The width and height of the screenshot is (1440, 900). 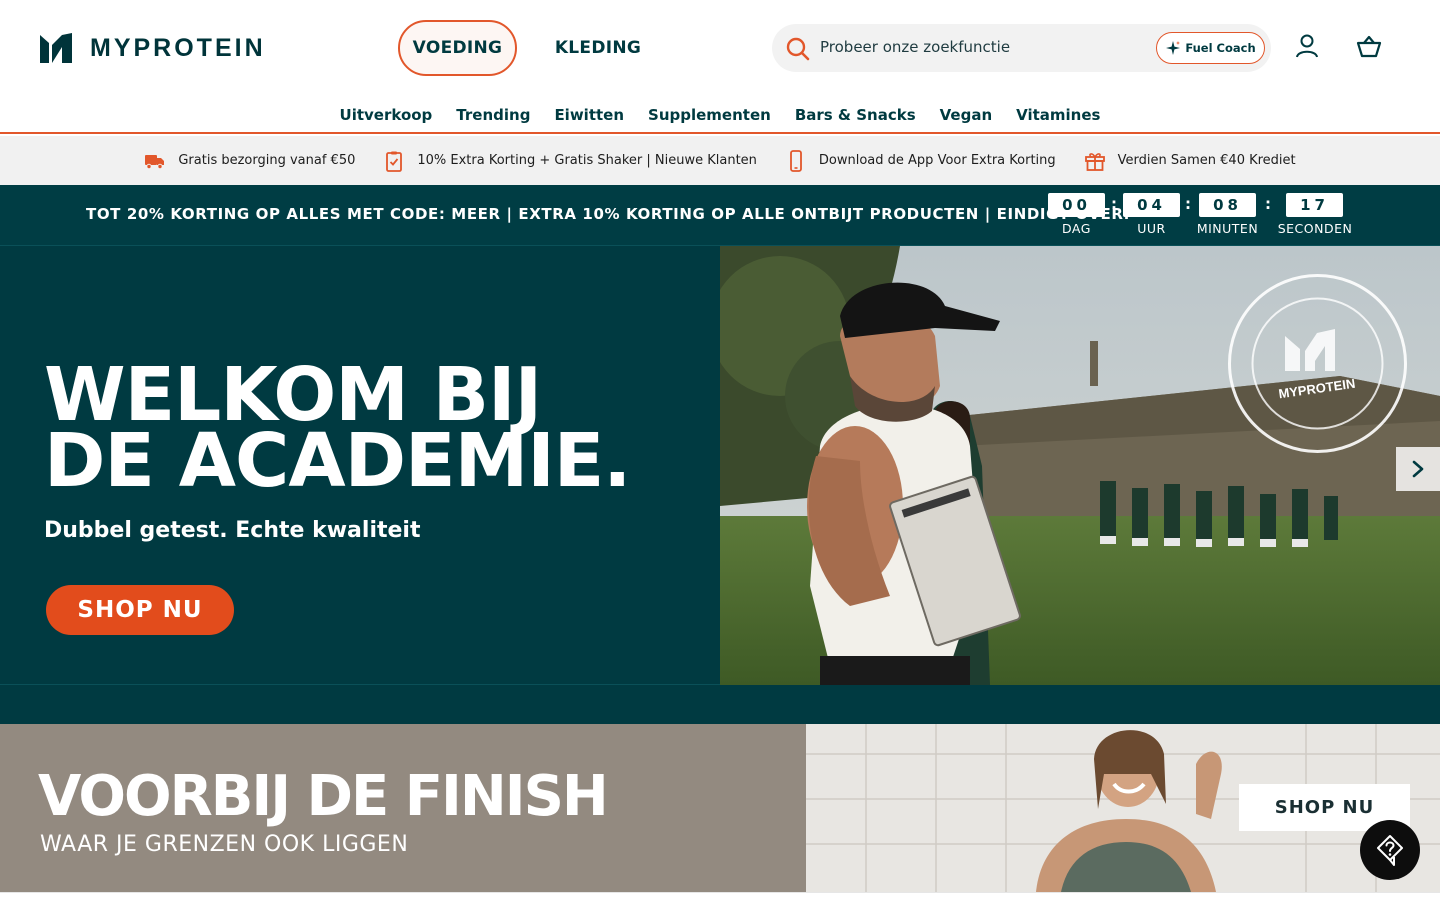 What do you see at coordinates (323, 796) in the screenshot?
I see `banner2-title: VOORBIJ DE FINISH` at bounding box center [323, 796].